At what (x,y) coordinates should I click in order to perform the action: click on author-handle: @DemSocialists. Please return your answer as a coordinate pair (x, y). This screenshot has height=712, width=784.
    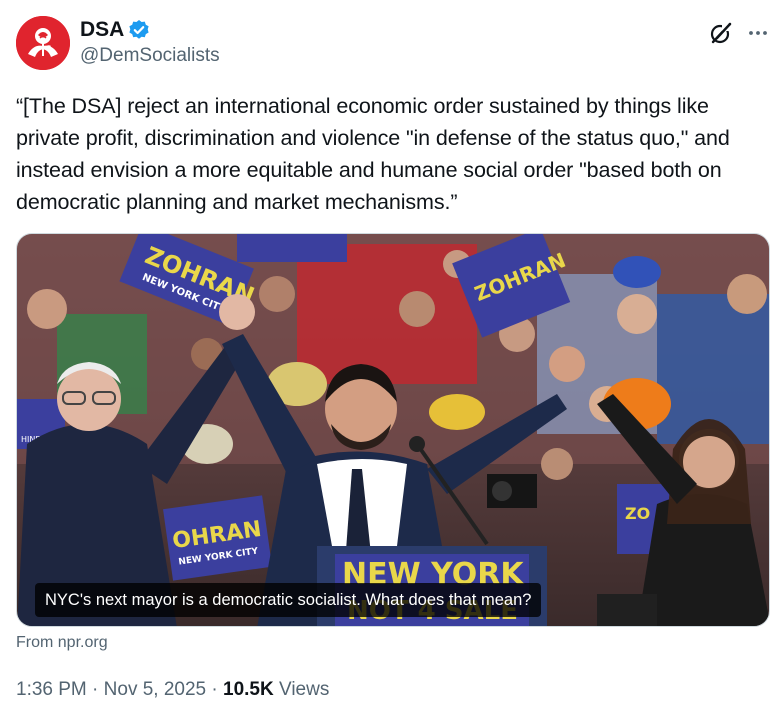
    Looking at the image, I should click on (150, 56).